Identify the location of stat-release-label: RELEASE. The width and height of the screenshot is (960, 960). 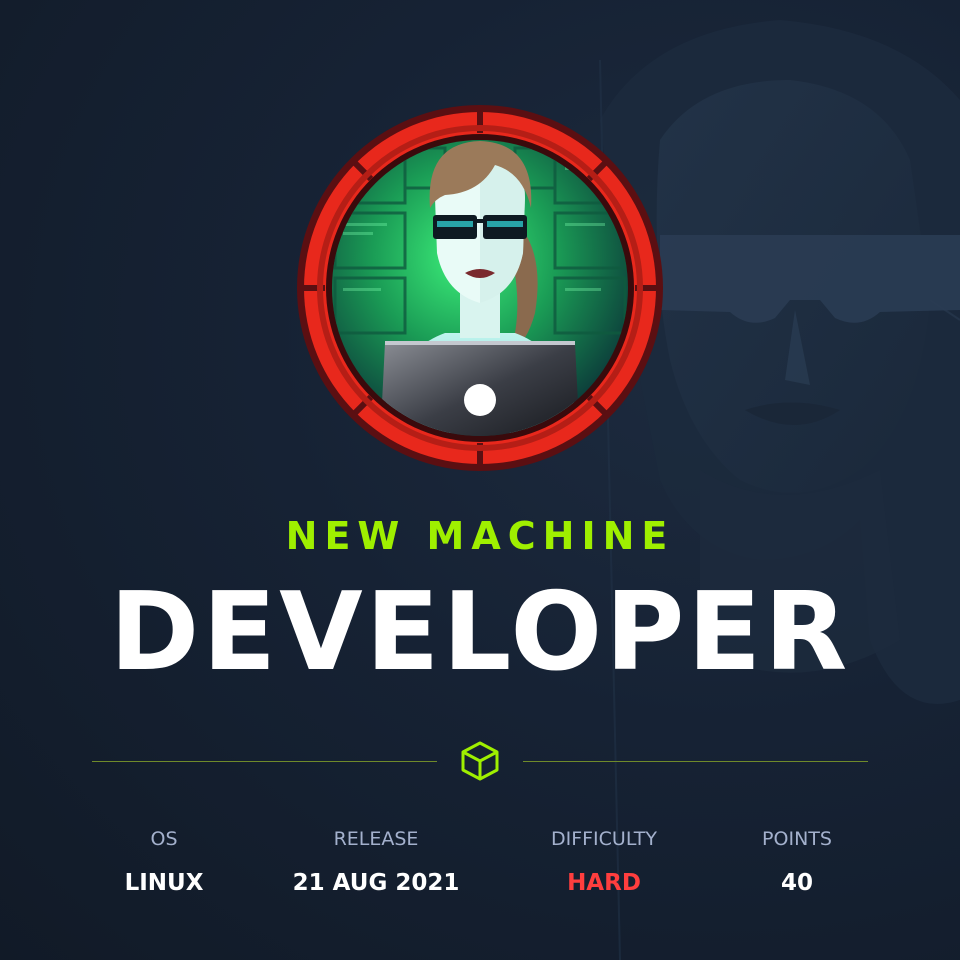
(376, 839).